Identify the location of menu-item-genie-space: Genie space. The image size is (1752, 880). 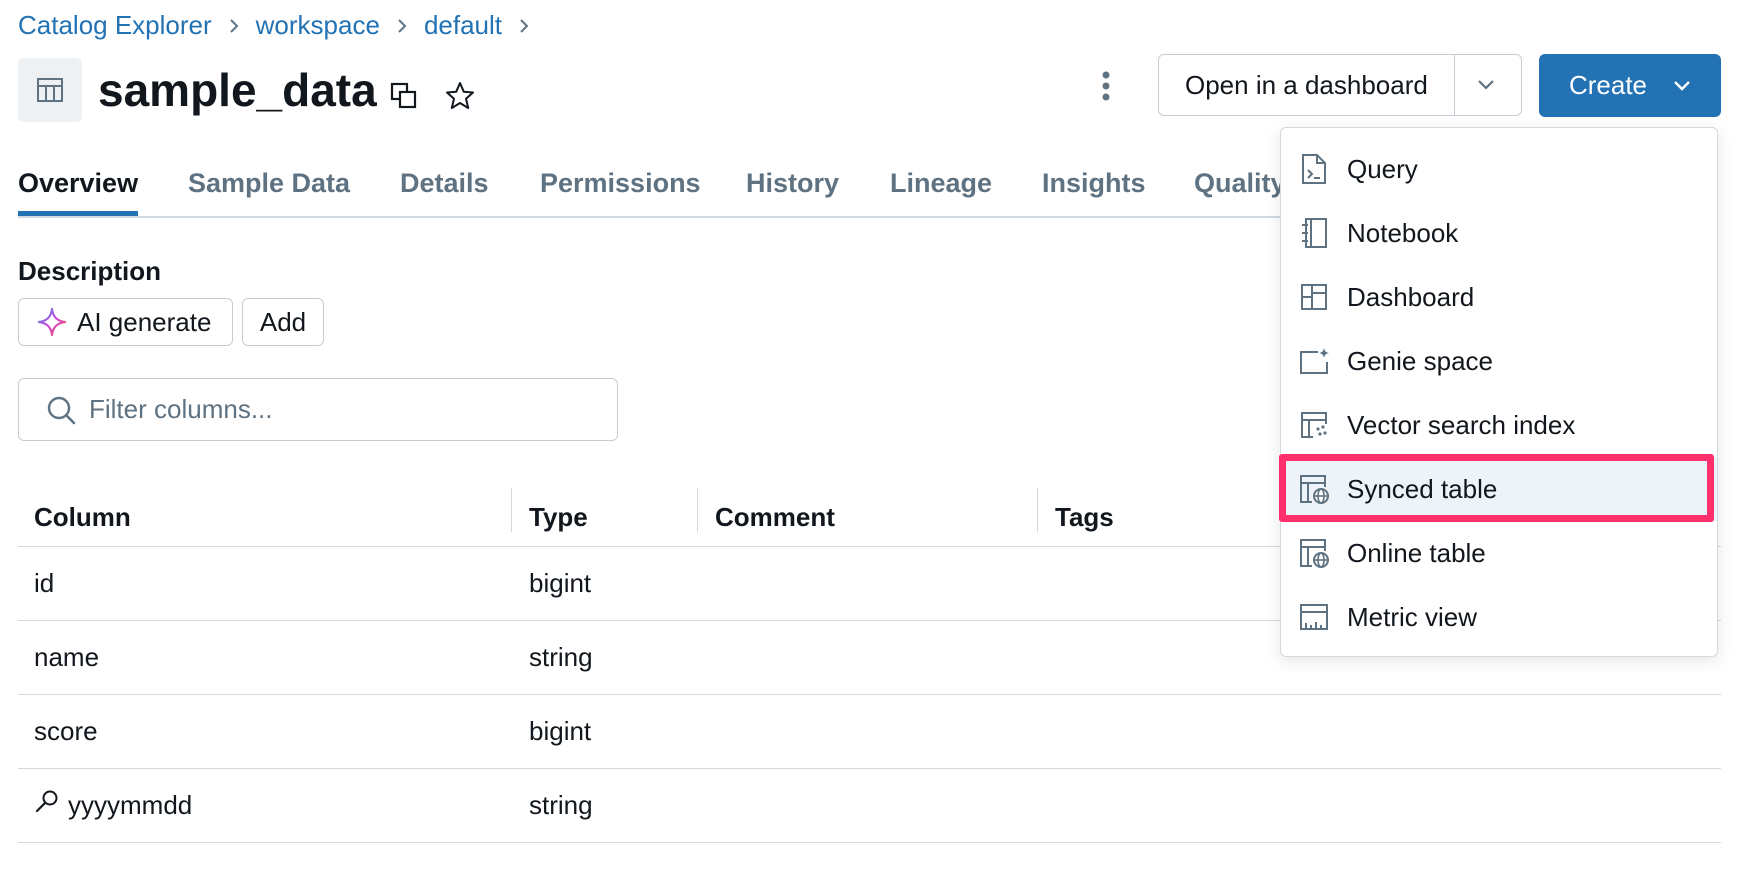
(1499, 361).